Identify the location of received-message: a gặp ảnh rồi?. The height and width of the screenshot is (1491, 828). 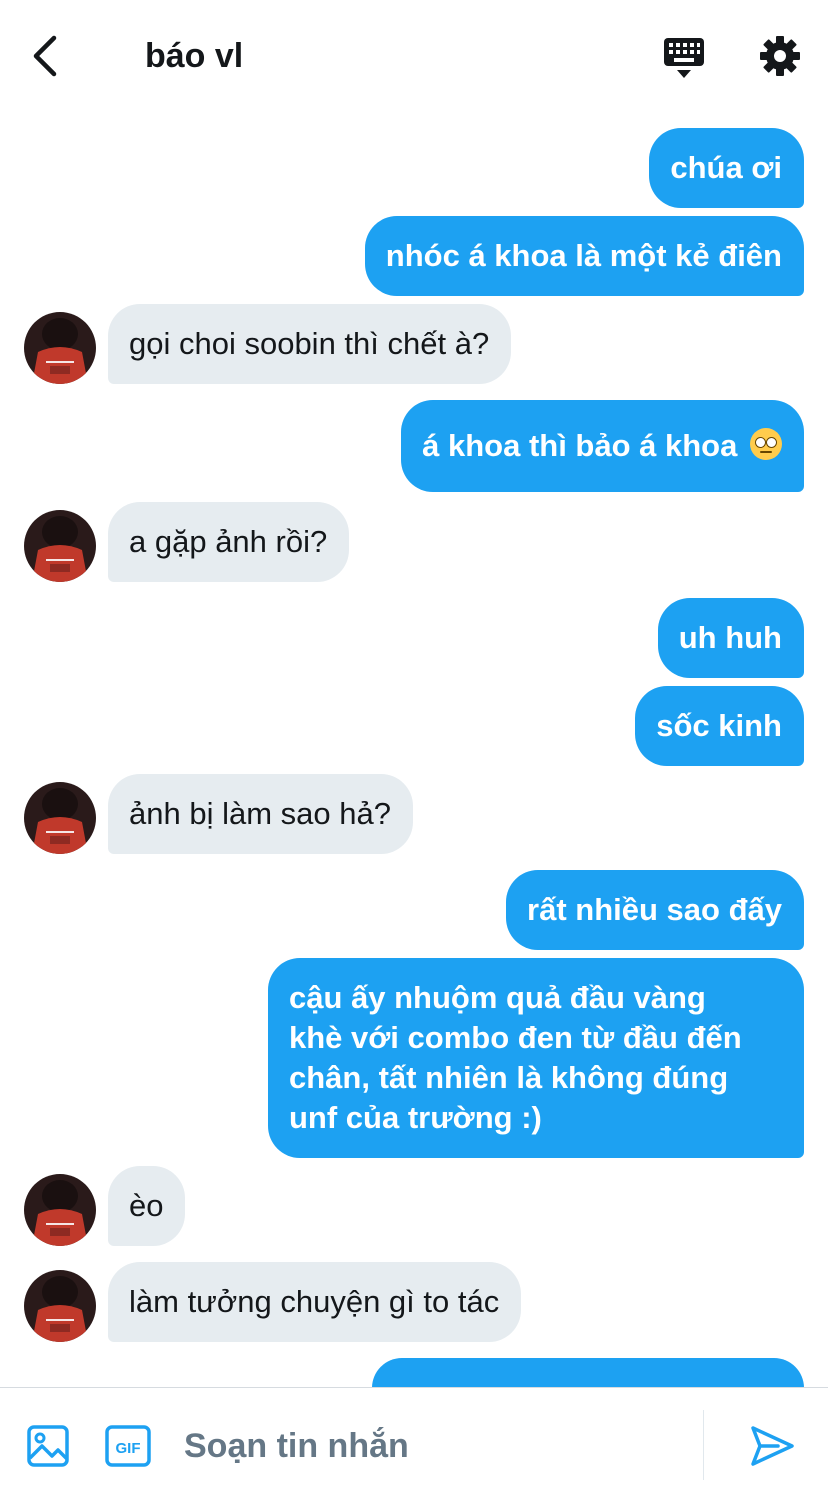
(229, 542).